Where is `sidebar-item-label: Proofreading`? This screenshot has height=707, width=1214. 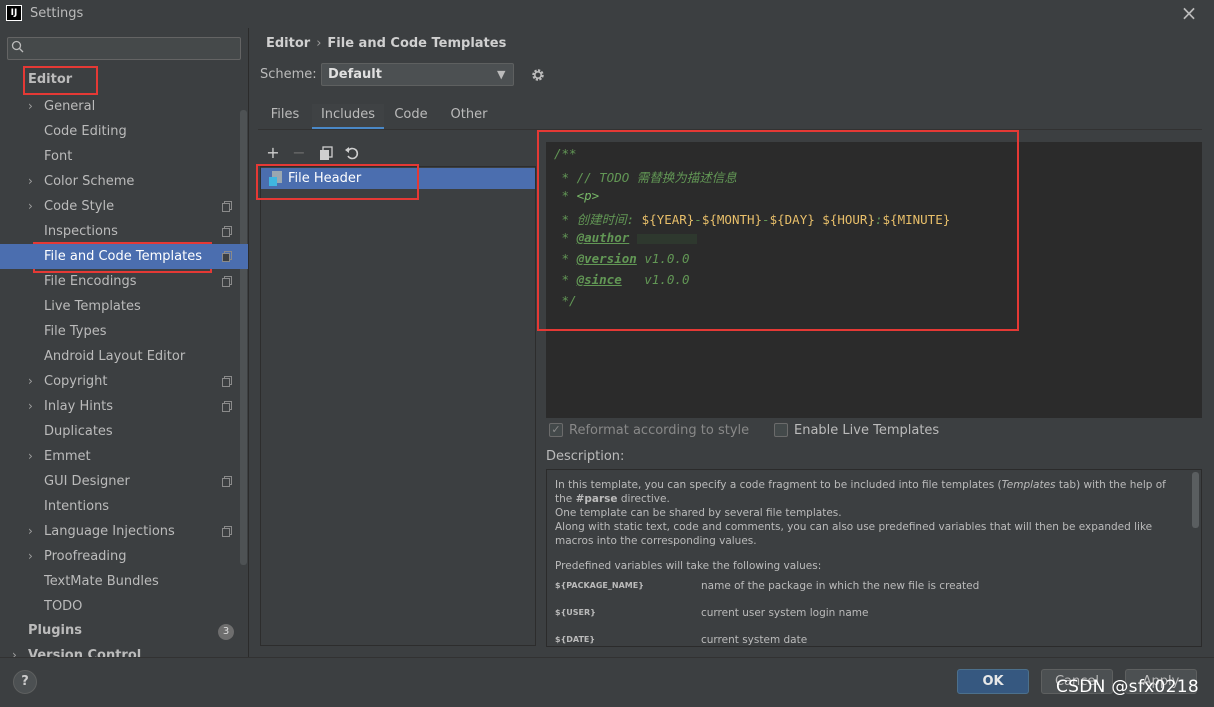 sidebar-item-label: Proofreading is located at coordinates (85, 556).